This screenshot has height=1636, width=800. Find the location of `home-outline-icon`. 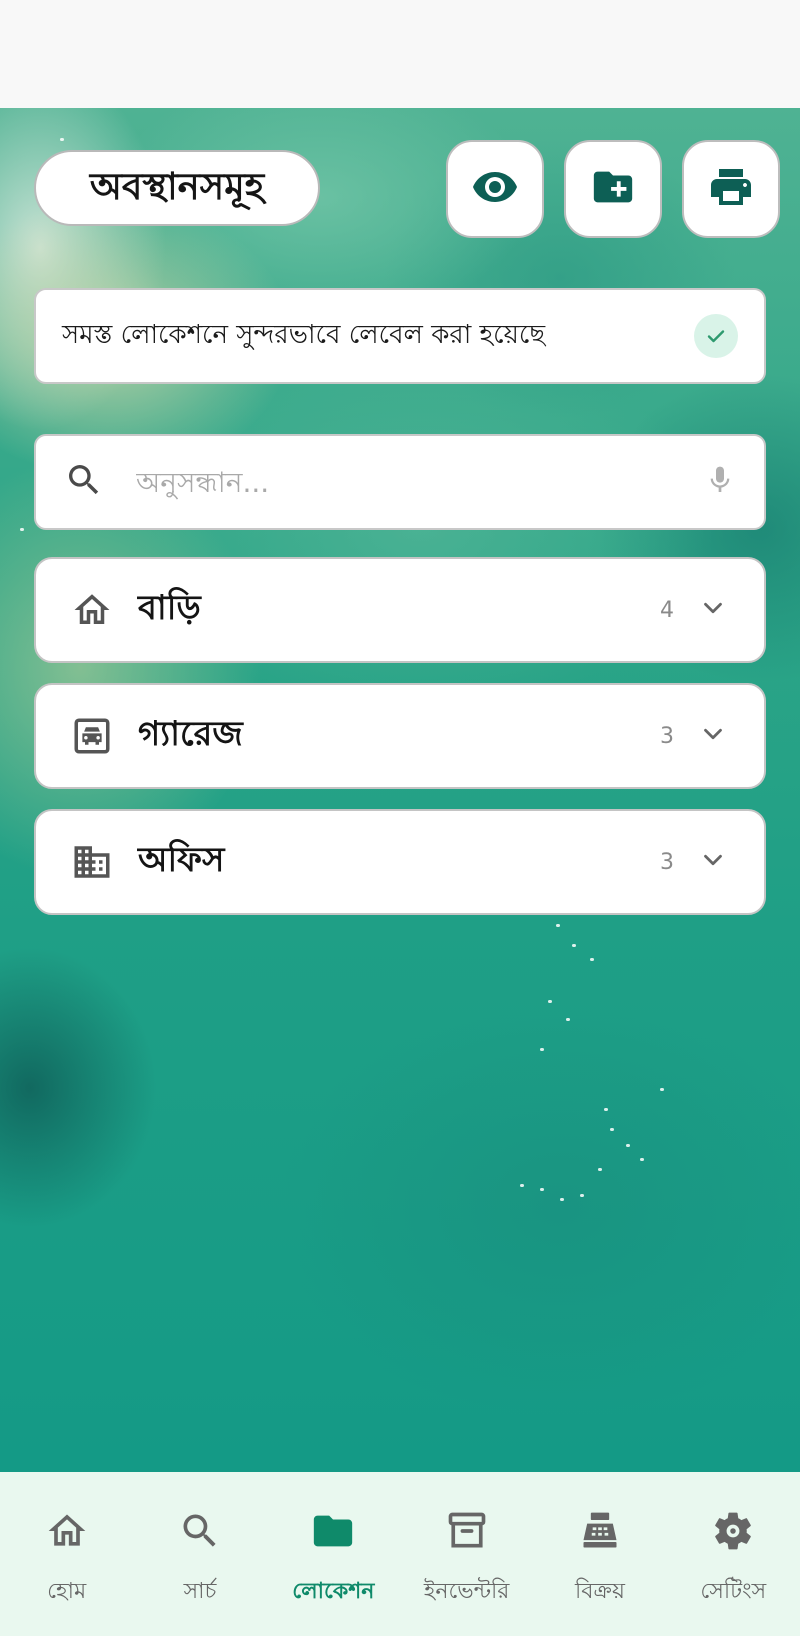

home-outline-icon is located at coordinates (92, 610).